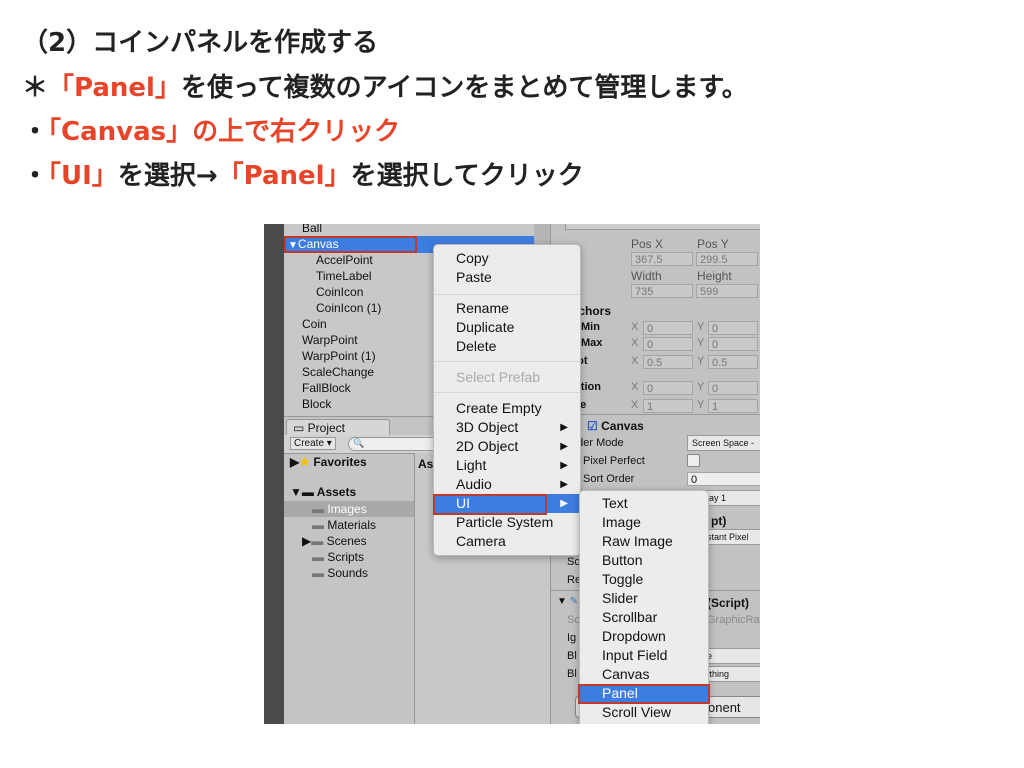 This screenshot has width=1024, height=768. I want to click on hierarchy-item: AccelPoint, so click(344, 260).